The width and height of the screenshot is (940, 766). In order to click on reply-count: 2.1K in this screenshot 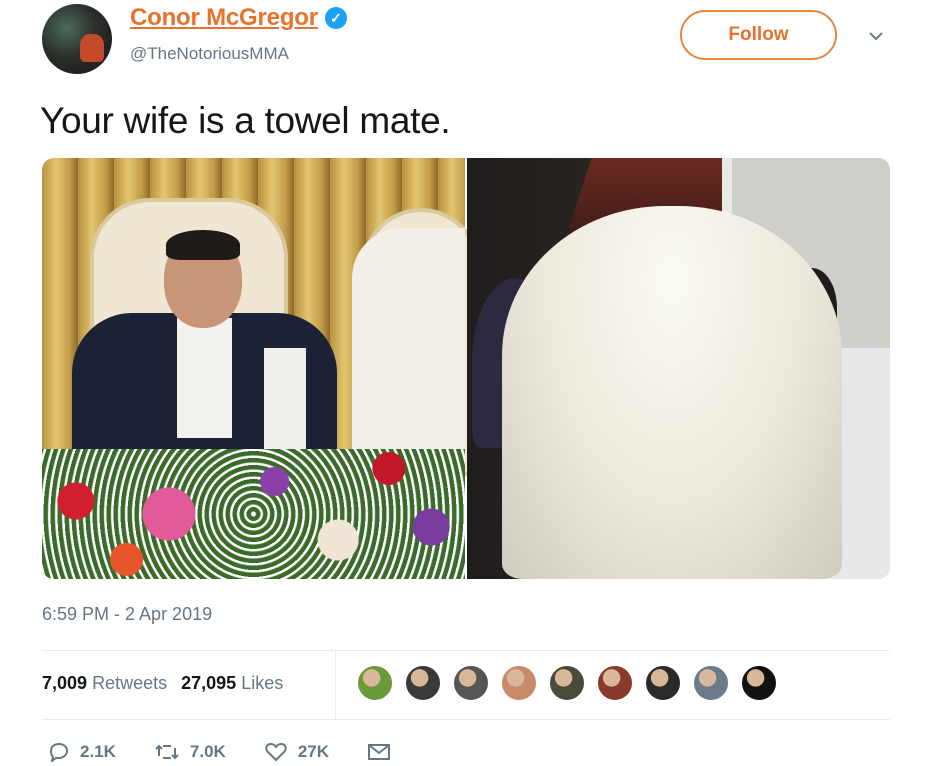, I will do `click(98, 751)`.